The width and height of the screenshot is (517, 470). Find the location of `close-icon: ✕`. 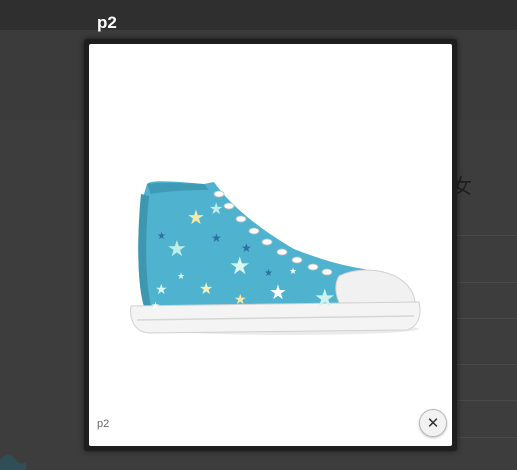

close-icon: ✕ is located at coordinates (433, 423).